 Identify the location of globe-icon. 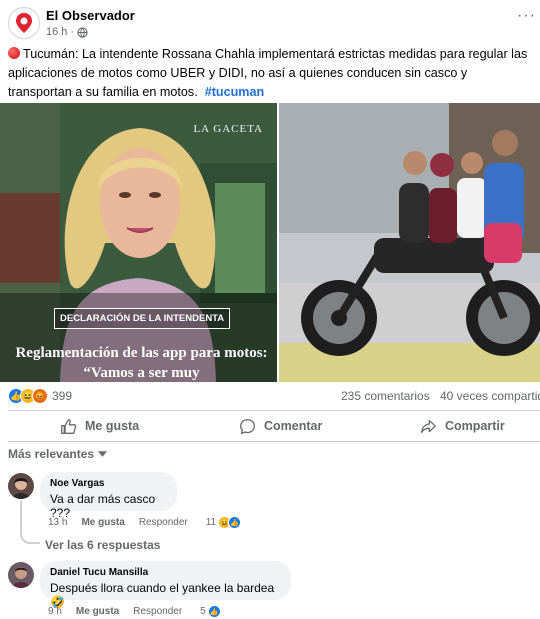
(82, 32).